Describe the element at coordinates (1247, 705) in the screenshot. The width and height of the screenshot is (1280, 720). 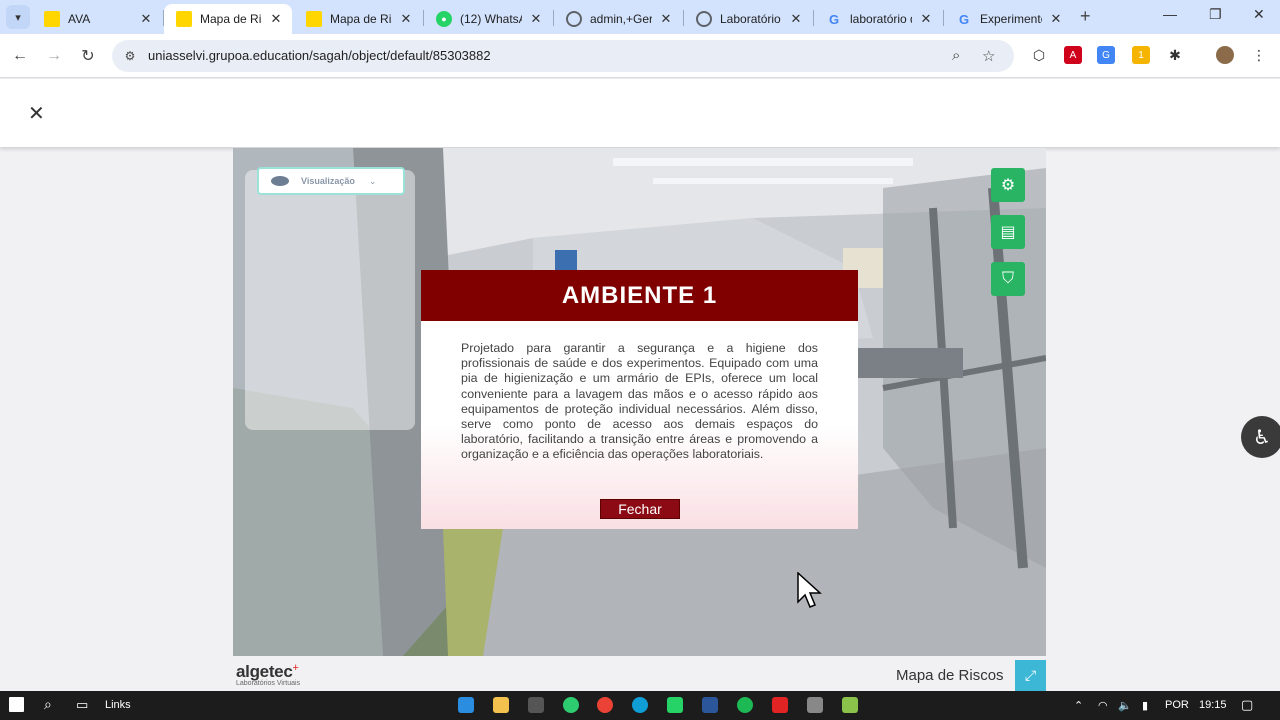
I see `notifications-icon: ▢` at that location.